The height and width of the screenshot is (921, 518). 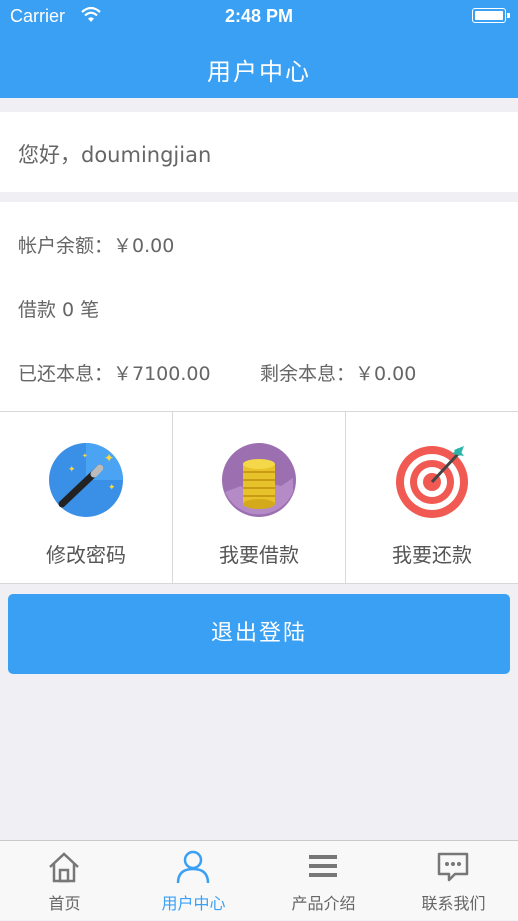 What do you see at coordinates (64, 867) in the screenshot?
I see `home-icon` at bounding box center [64, 867].